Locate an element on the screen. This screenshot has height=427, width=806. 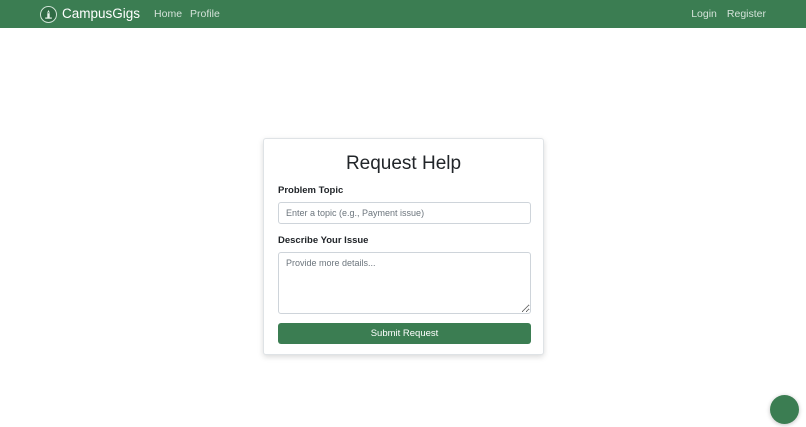
describe-issue-label: Describe Your Issue is located at coordinates (323, 240).